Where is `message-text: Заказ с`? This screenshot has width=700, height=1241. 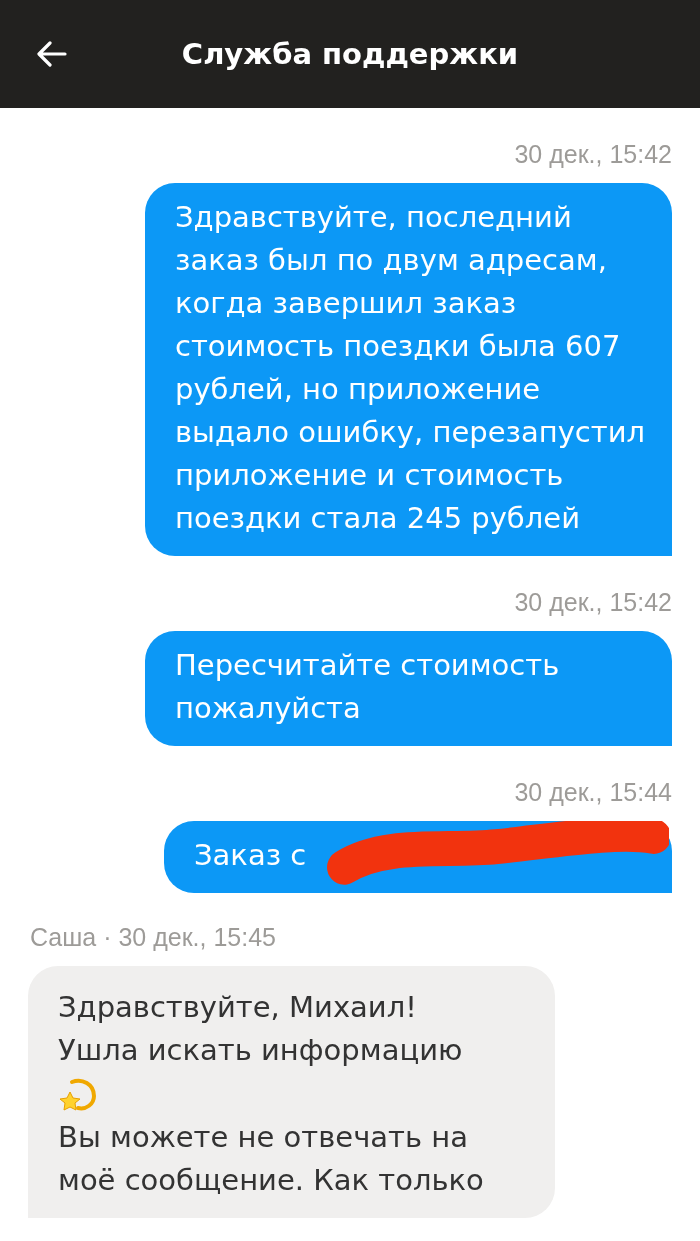 message-text: Заказ с is located at coordinates (250, 855).